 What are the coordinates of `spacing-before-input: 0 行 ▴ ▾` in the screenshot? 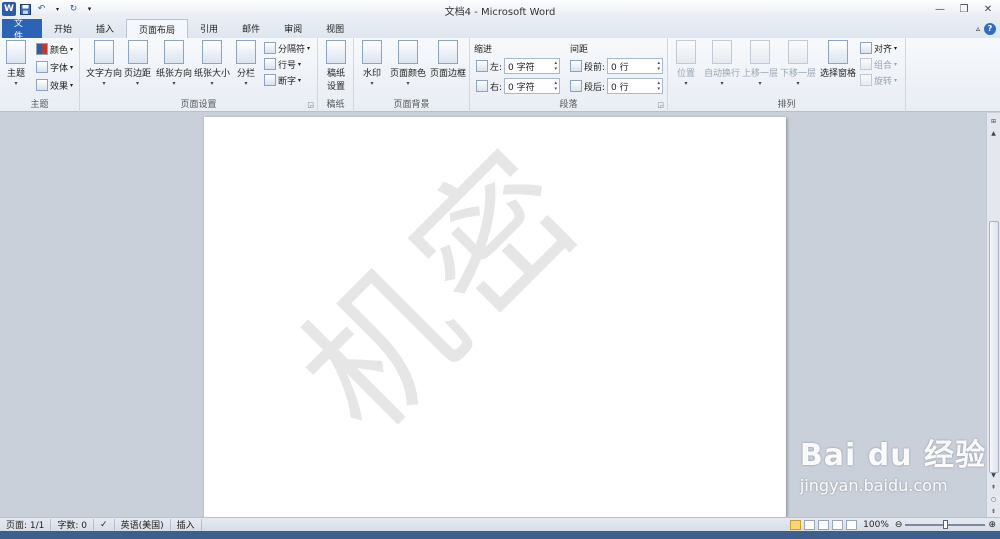 It's located at (635, 66).